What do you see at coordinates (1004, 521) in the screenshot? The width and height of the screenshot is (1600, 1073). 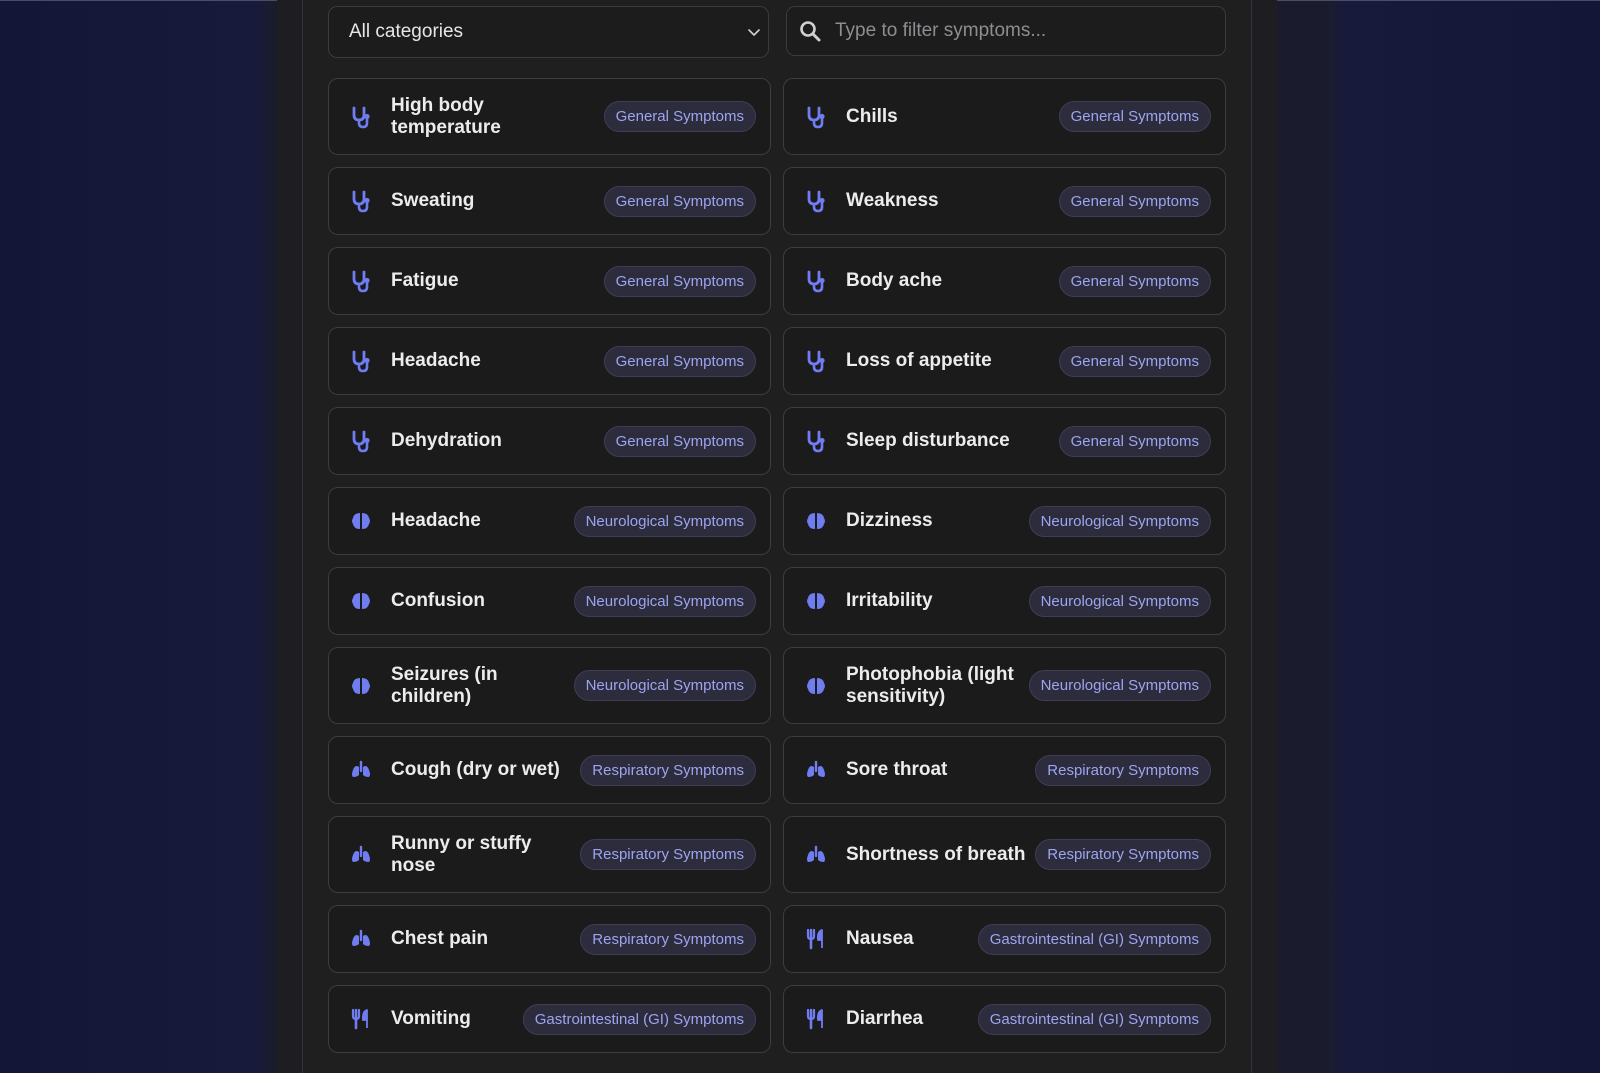 I see `symptom-card-dizziness: Dizziness Neurological Symptoms` at bounding box center [1004, 521].